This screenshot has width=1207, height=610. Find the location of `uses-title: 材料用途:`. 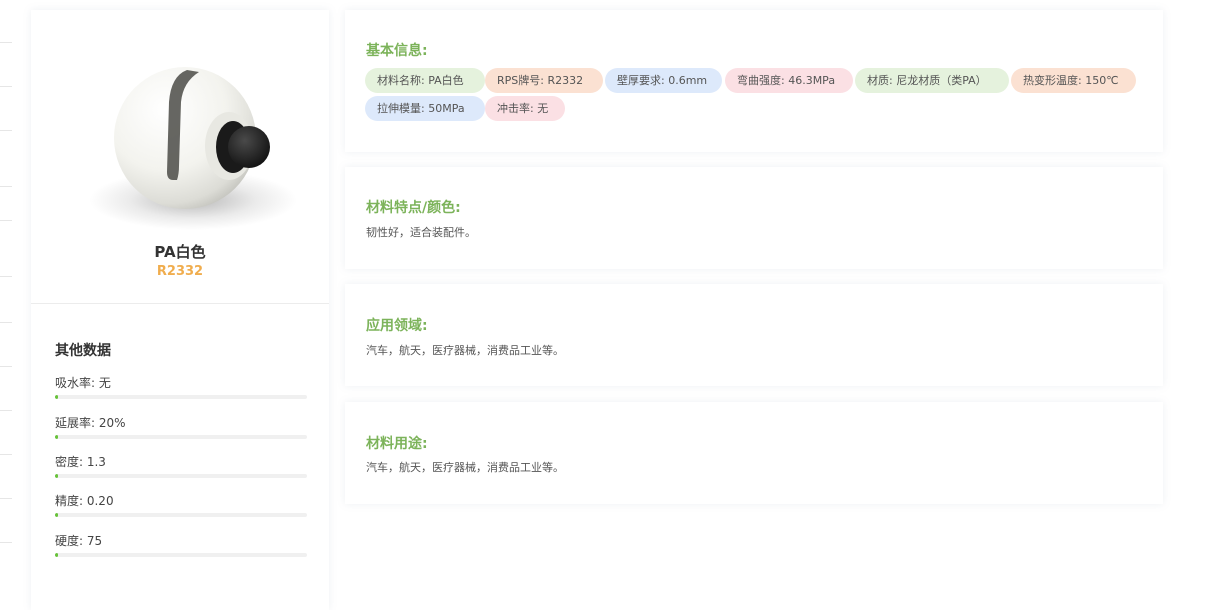

uses-title: 材料用途: is located at coordinates (397, 444).